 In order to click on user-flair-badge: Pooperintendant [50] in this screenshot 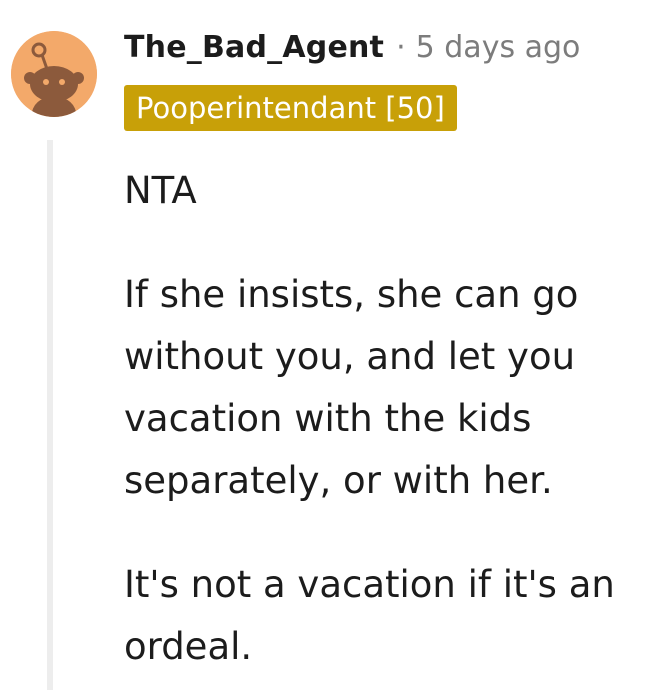, I will do `click(290, 108)`.